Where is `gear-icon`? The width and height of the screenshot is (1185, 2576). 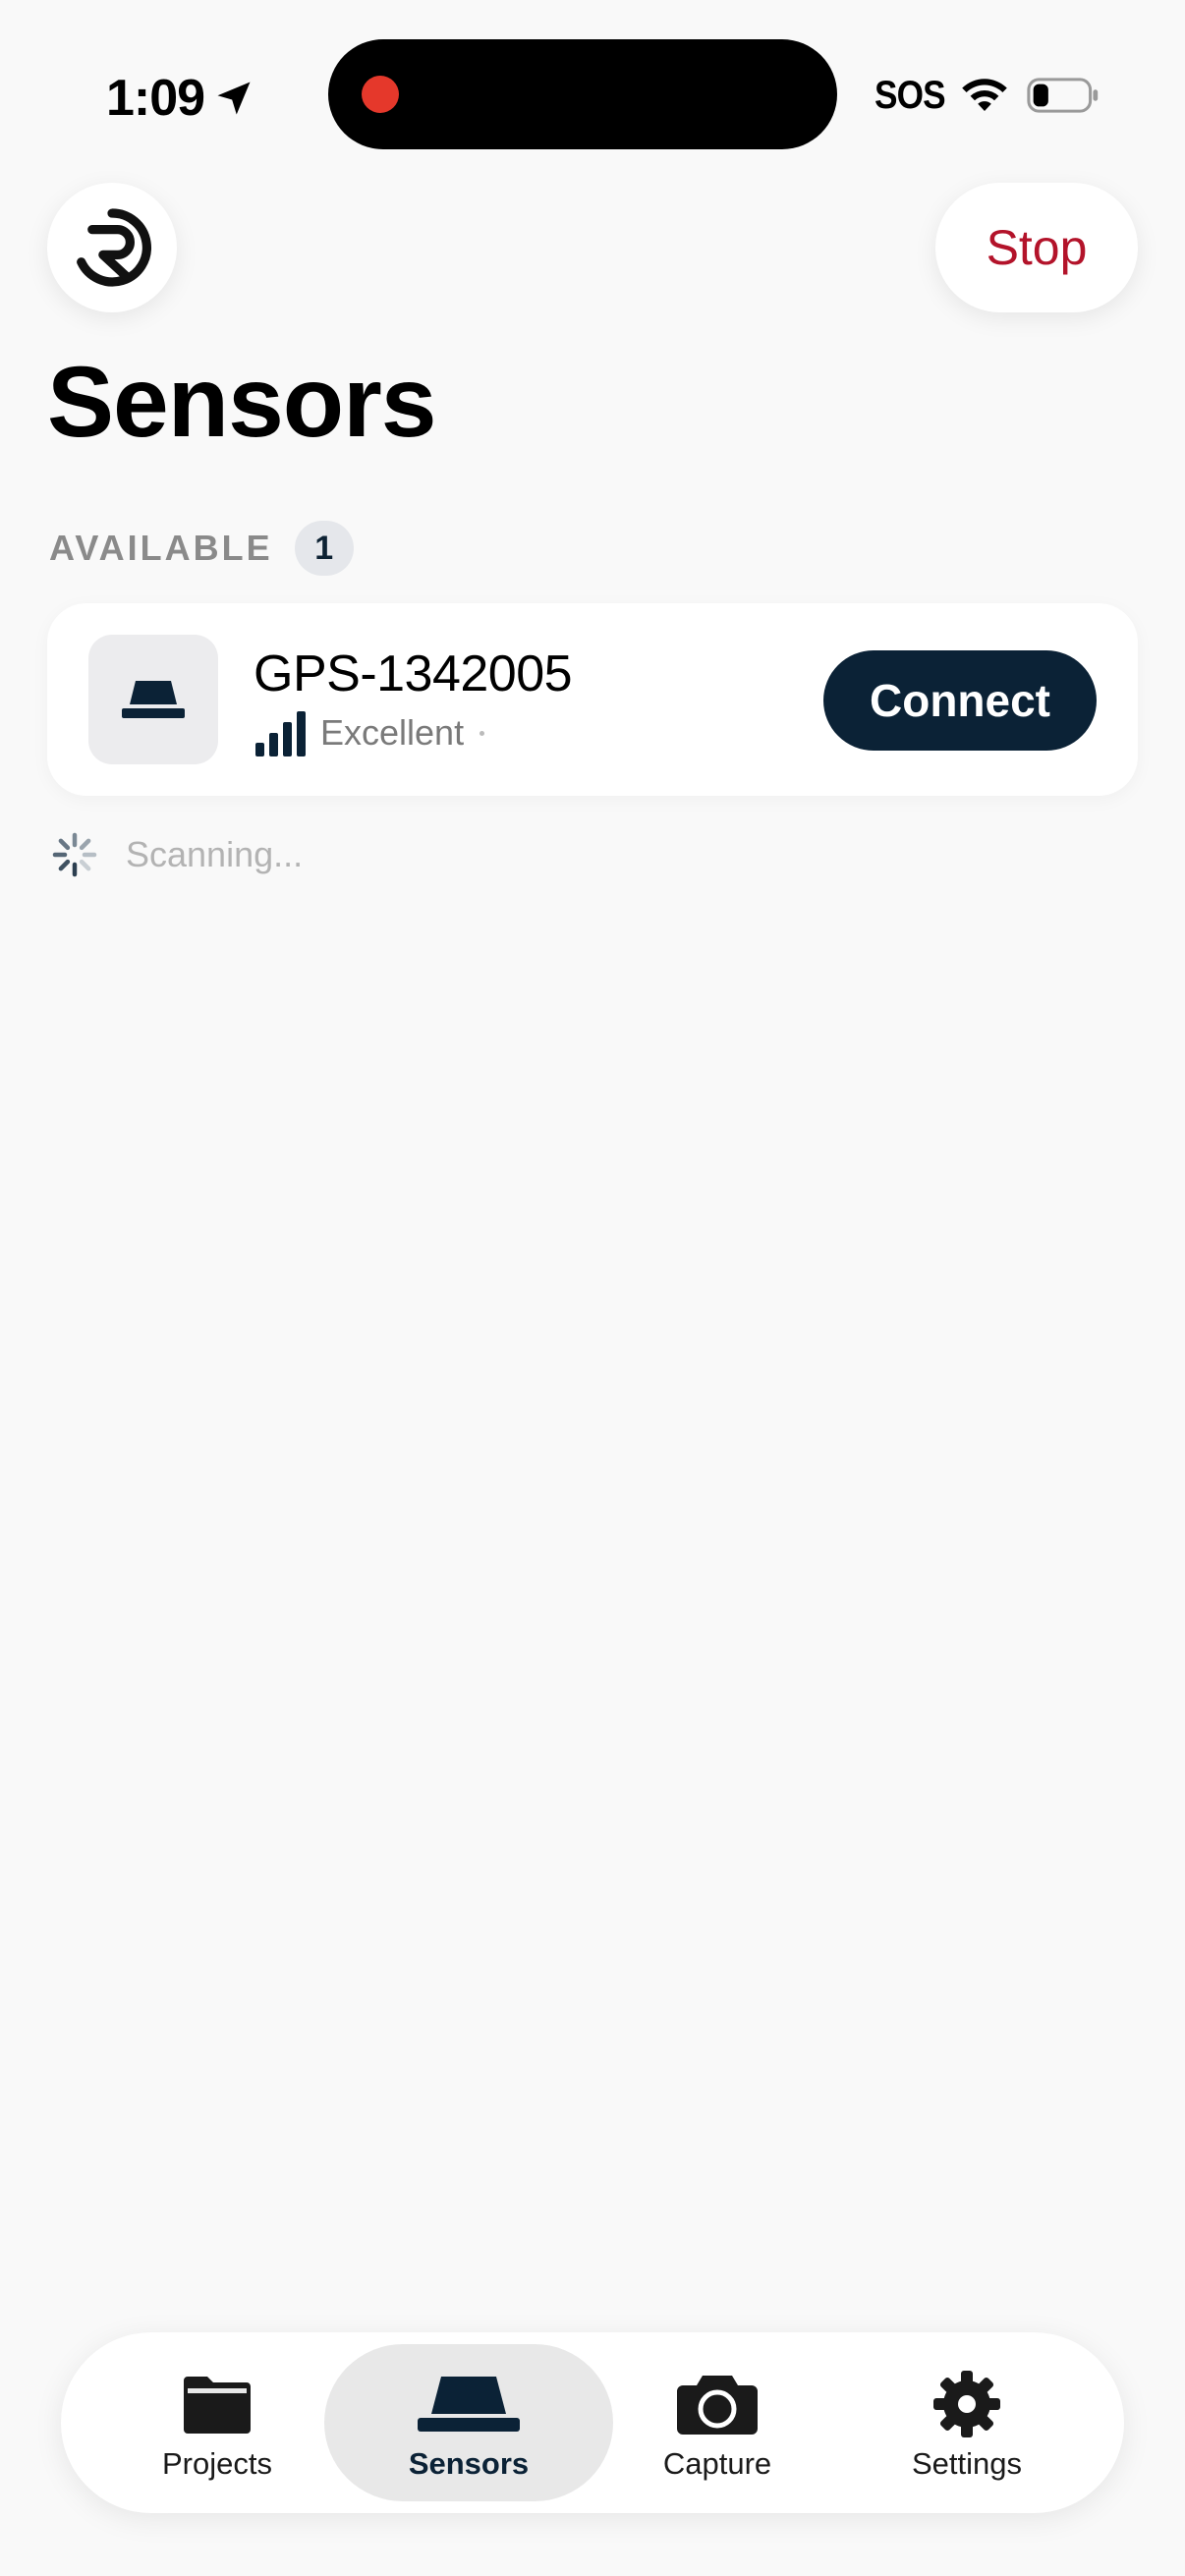
gear-icon is located at coordinates (967, 2404).